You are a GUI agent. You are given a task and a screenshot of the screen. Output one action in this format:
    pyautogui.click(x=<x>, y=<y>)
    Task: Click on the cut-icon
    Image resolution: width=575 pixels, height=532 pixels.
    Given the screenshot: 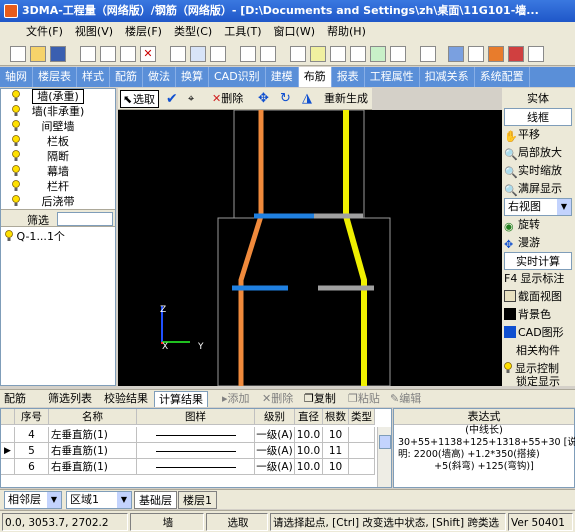 What is the action you would take?
    pyautogui.click(x=88, y=54)
    